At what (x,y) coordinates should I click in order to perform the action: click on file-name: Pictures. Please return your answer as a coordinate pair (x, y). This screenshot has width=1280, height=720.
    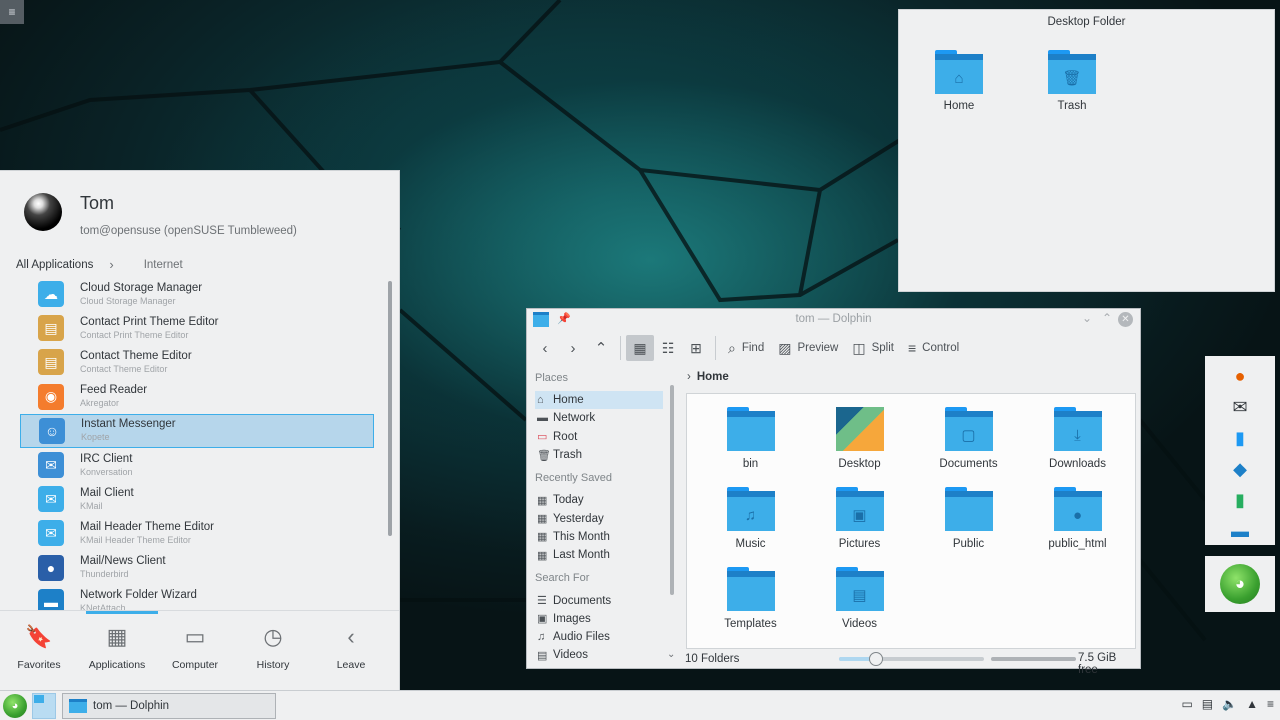
    Looking at the image, I should click on (859, 544).